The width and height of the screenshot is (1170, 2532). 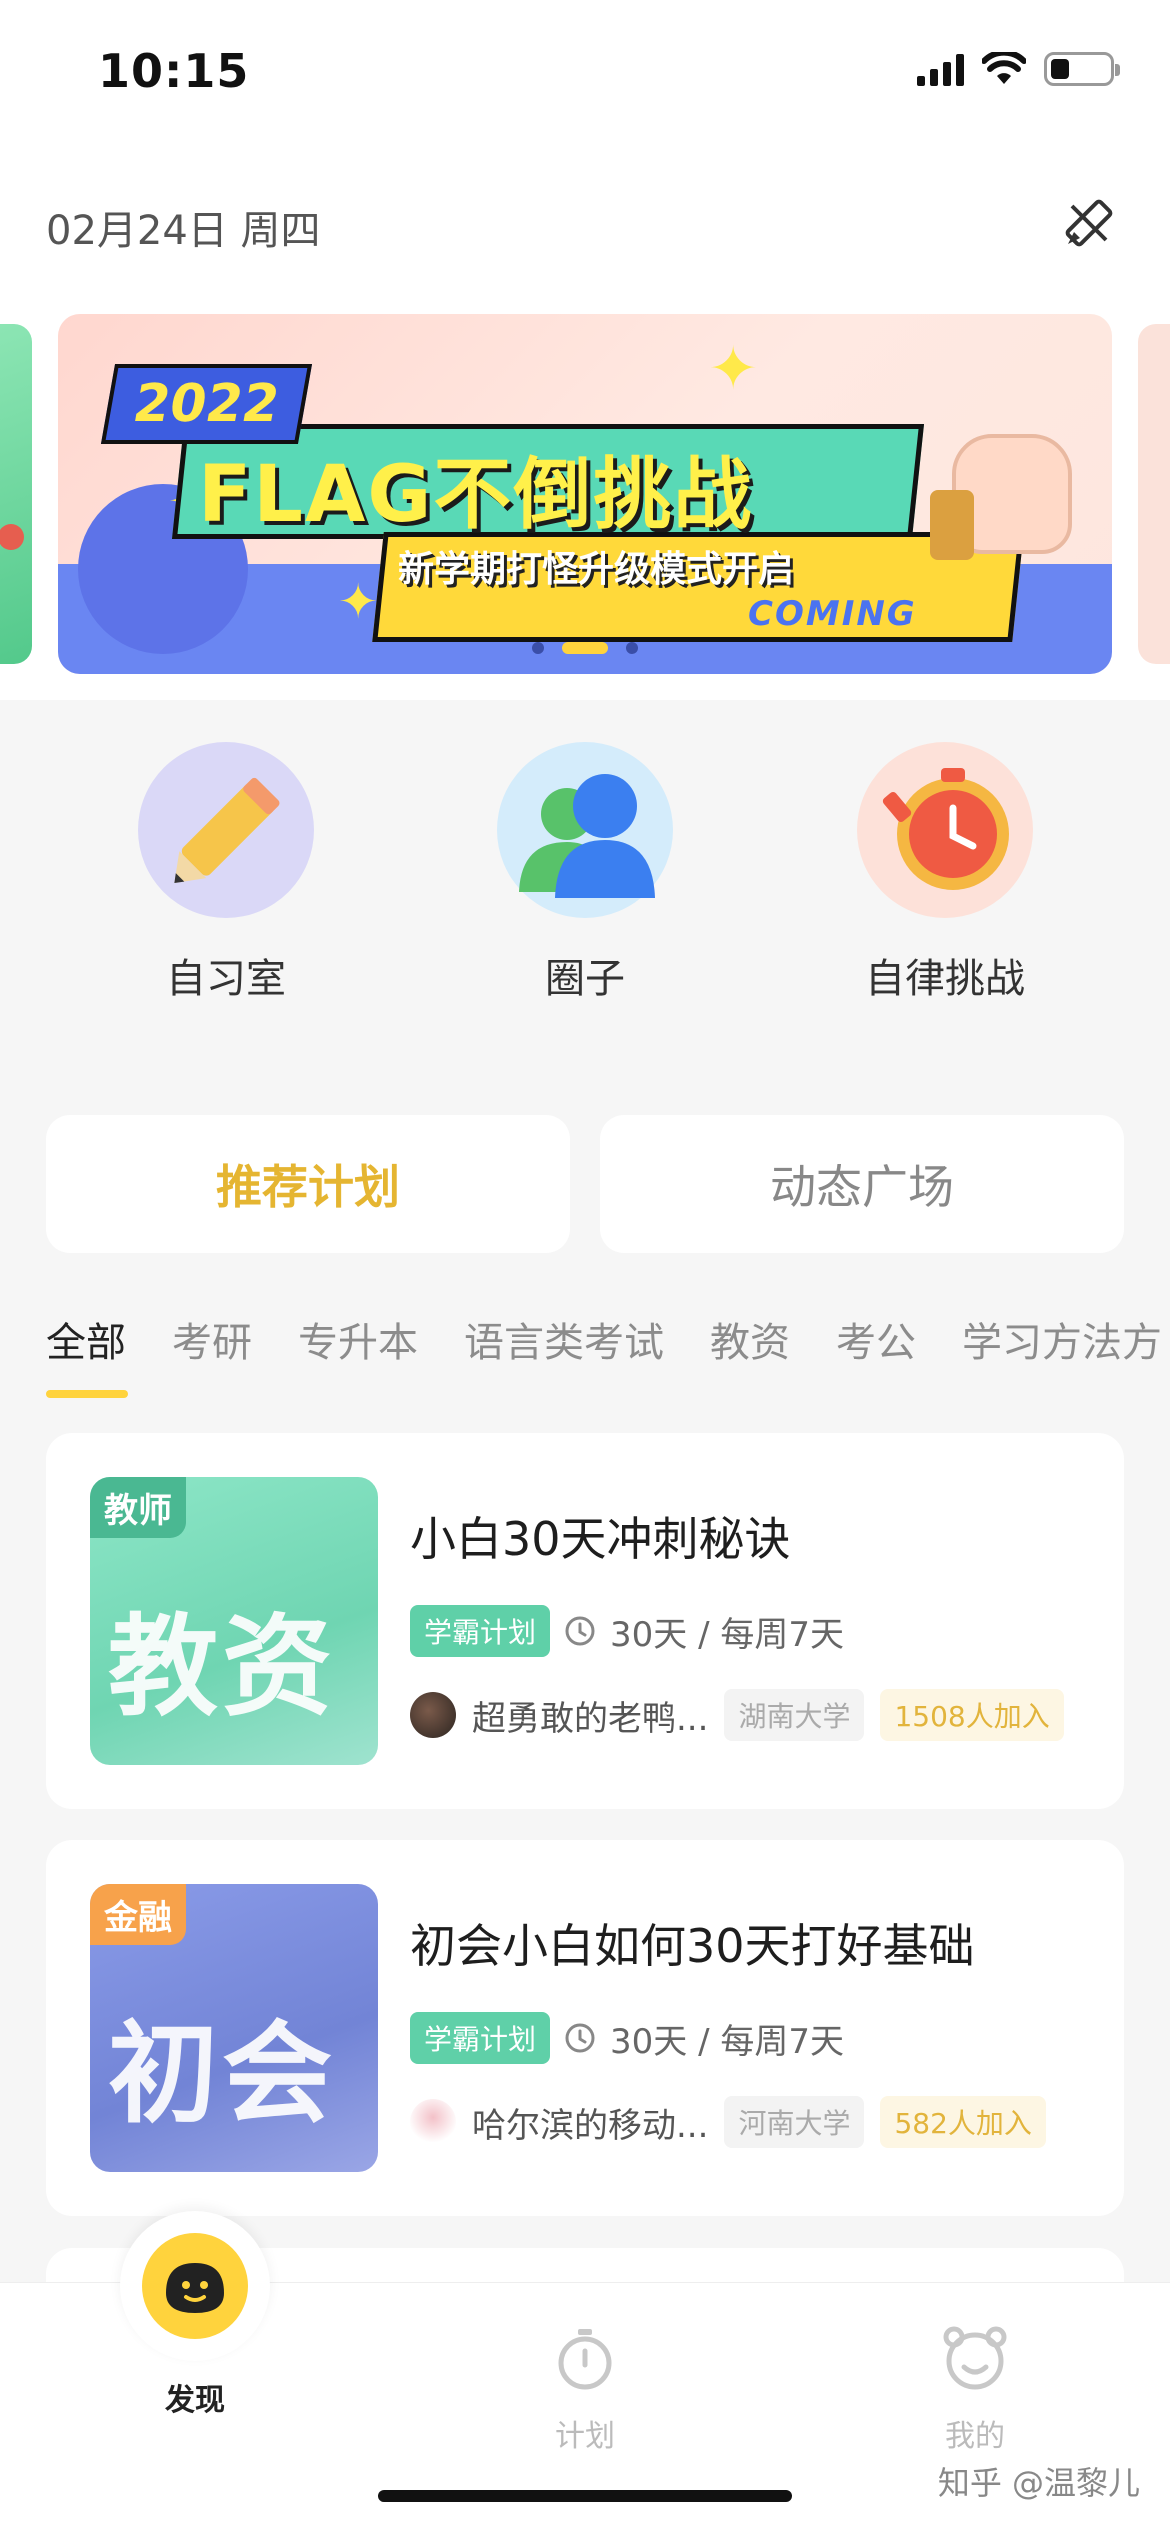 I want to click on nav-mine: 我的, so click(x=975, y=2389).